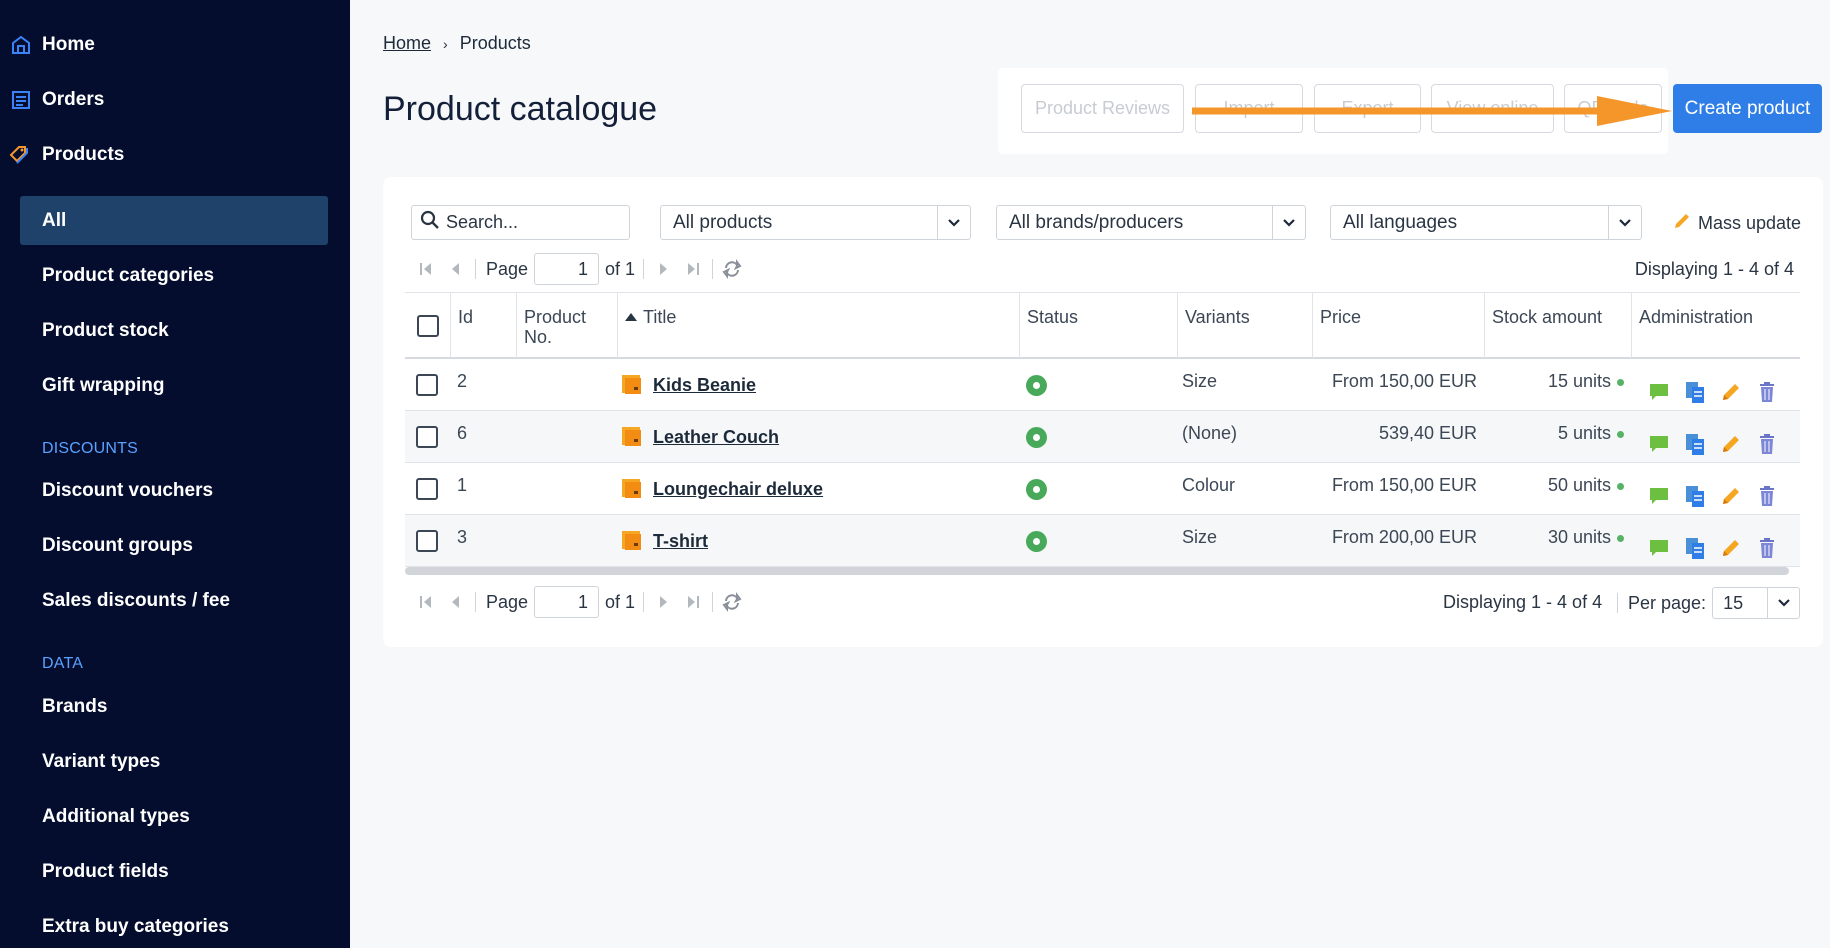  What do you see at coordinates (174, 330) in the screenshot?
I see `sidebar-item-product-stock: Product stock` at bounding box center [174, 330].